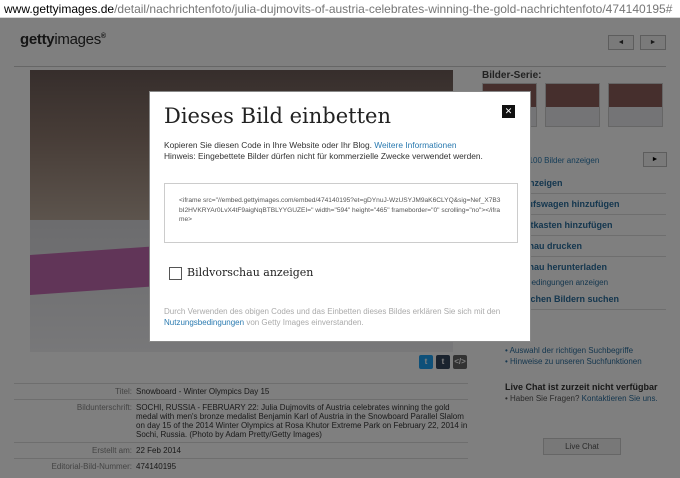 The width and height of the screenshot is (680, 478). I want to click on url-host: www.gettyimages.de, so click(59, 9).